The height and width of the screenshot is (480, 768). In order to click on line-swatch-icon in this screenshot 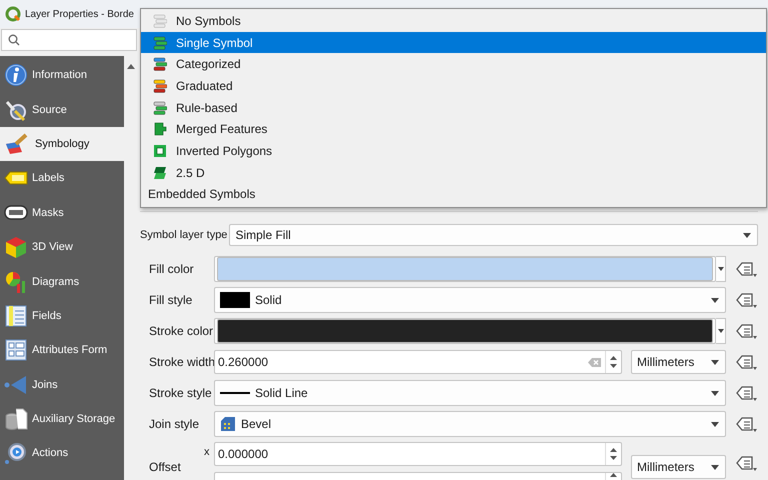, I will do `click(235, 393)`.